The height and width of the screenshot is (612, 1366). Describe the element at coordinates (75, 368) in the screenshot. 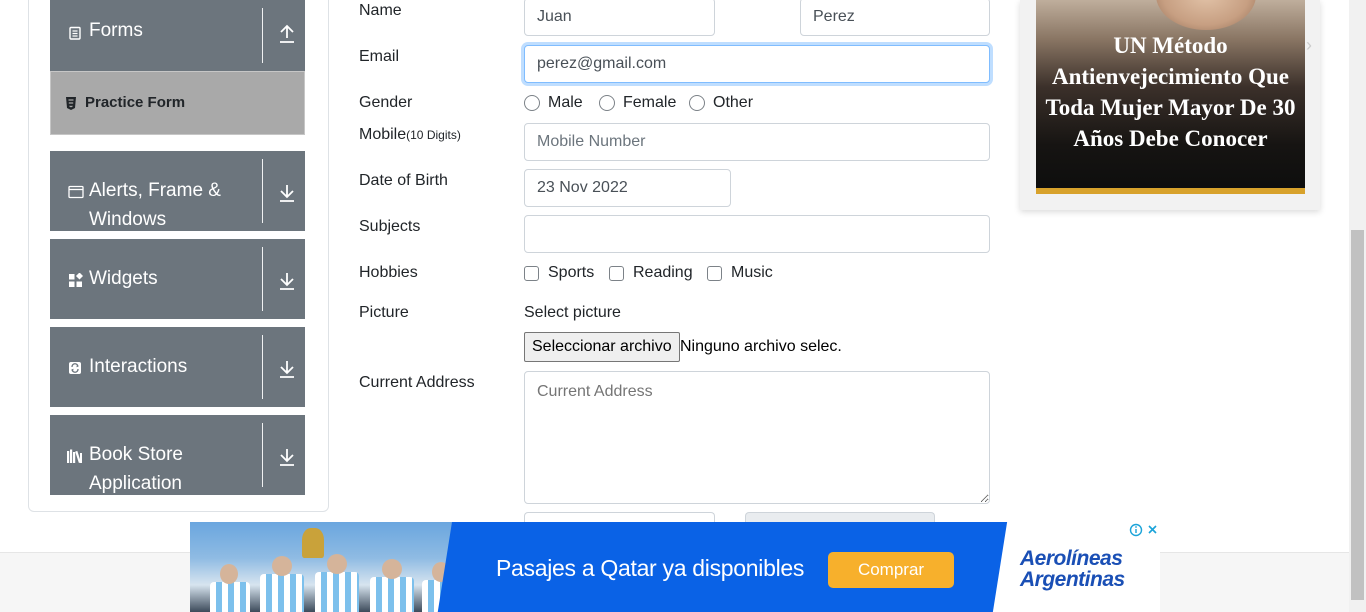

I see `interactions-icon` at that location.